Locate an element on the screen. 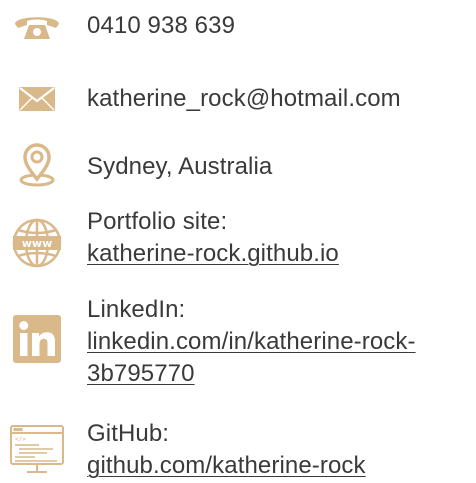  portfolio-link: katherine-rock.github.io is located at coordinates (213, 253).